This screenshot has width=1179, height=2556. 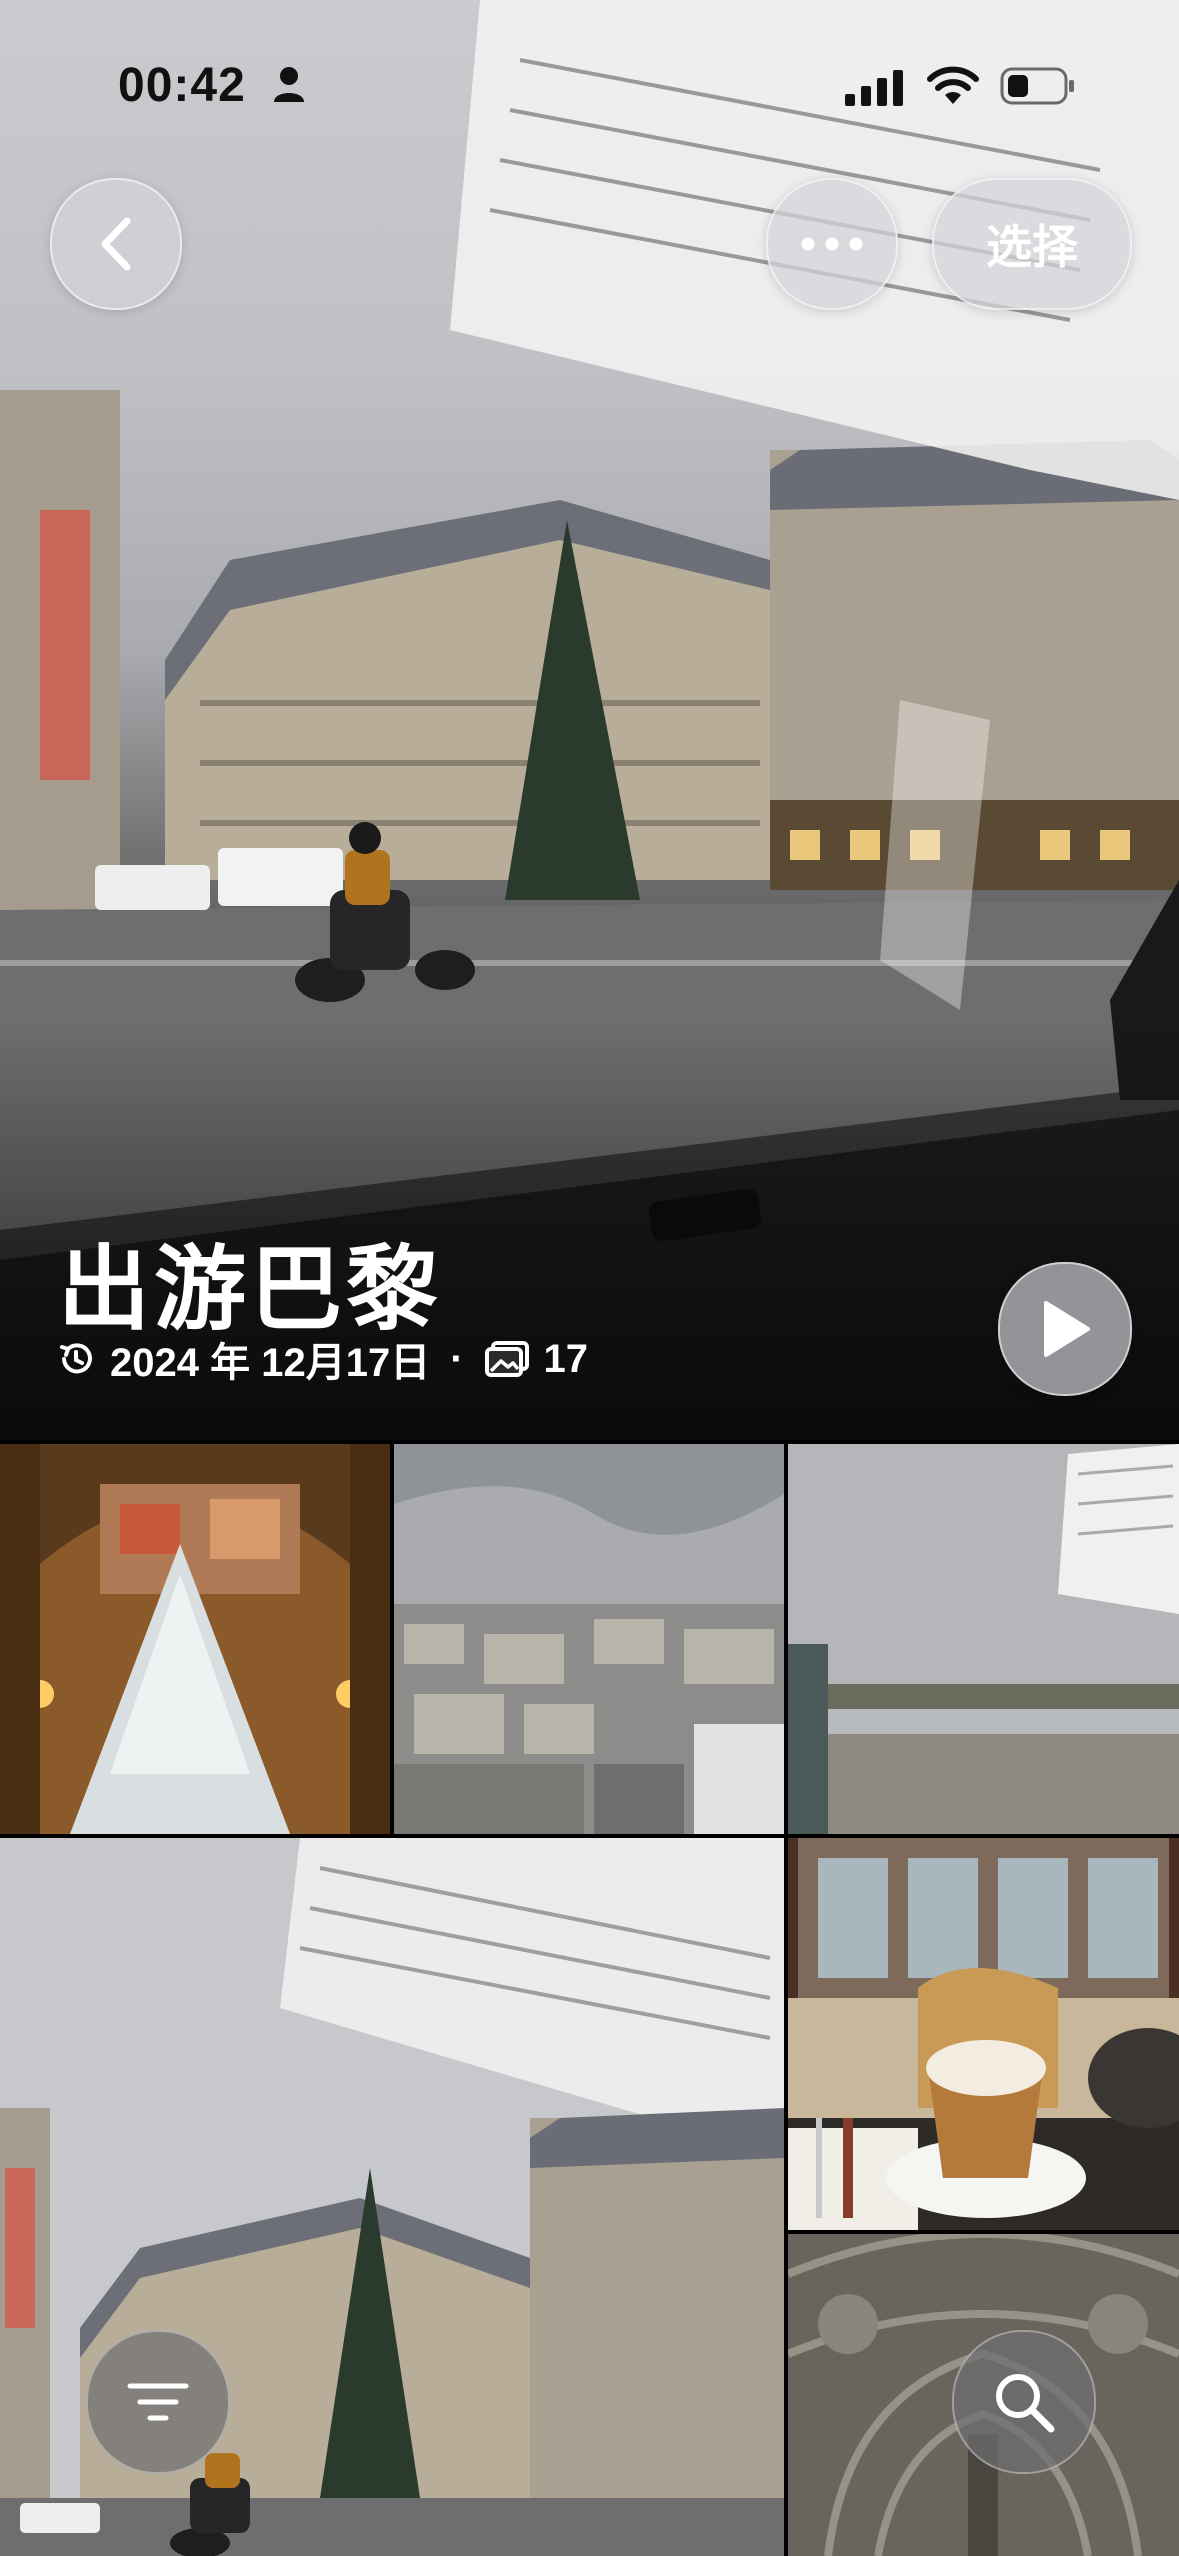 What do you see at coordinates (874, 88) in the screenshot?
I see `cellular-signal-icon` at bounding box center [874, 88].